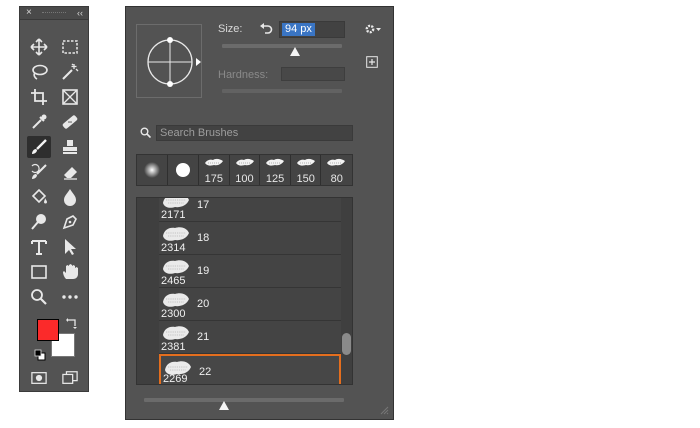 The height and width of the screenshot is (428, 700). What do you see at coordinates (54, 199) in the screenshot?
I see `tools-panel: × ‹‹` at bounding box center [54, 199].